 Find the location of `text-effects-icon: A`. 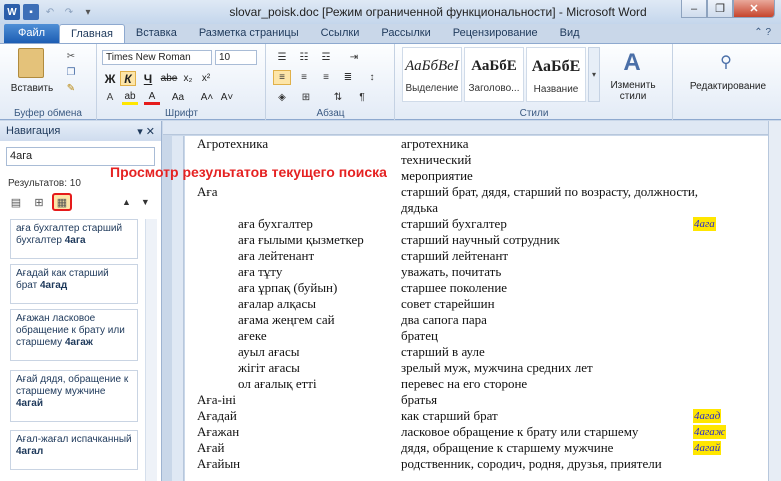

text-effects-icon: A is located at coordinates (110, 97).